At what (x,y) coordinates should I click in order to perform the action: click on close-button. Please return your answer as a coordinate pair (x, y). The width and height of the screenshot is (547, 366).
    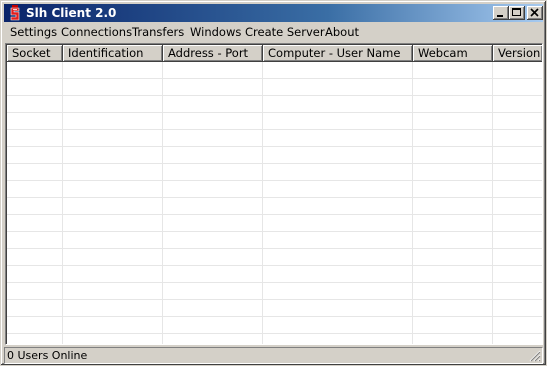
    Looking at the image, I should click on (535, 13).